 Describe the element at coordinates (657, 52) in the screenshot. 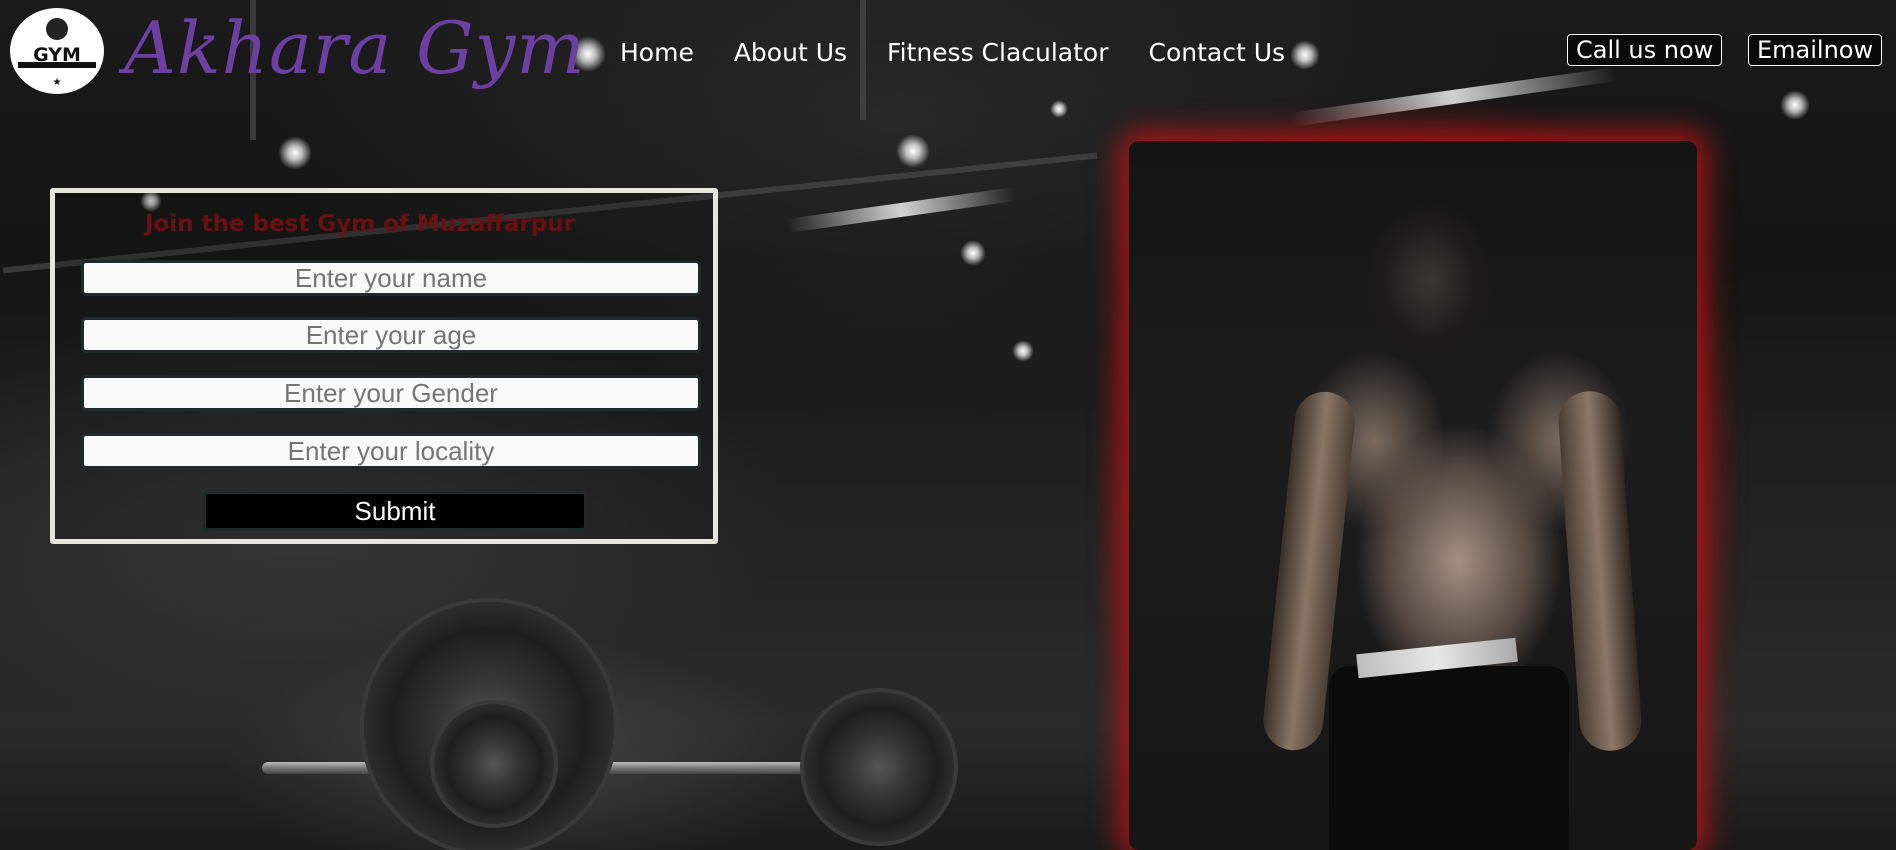

I see `nav-home: Home` at that location.